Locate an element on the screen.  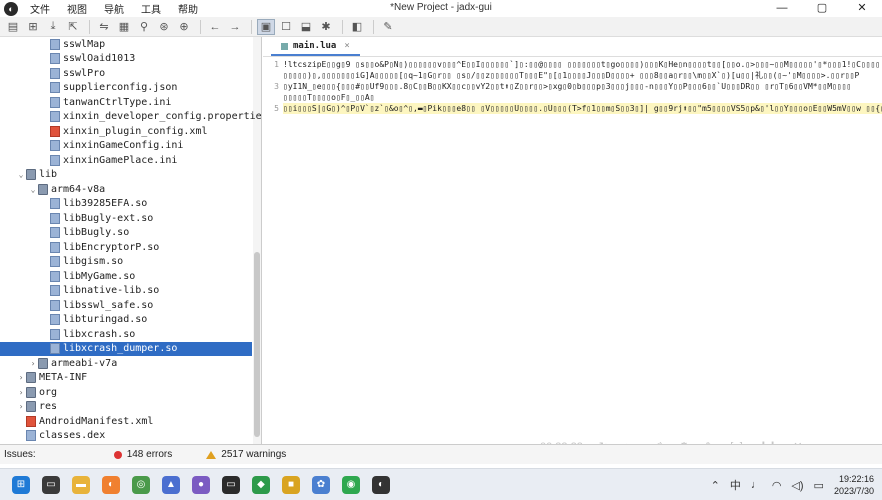
find-class-icon: ⊛ is located at coordinates (164, 27).